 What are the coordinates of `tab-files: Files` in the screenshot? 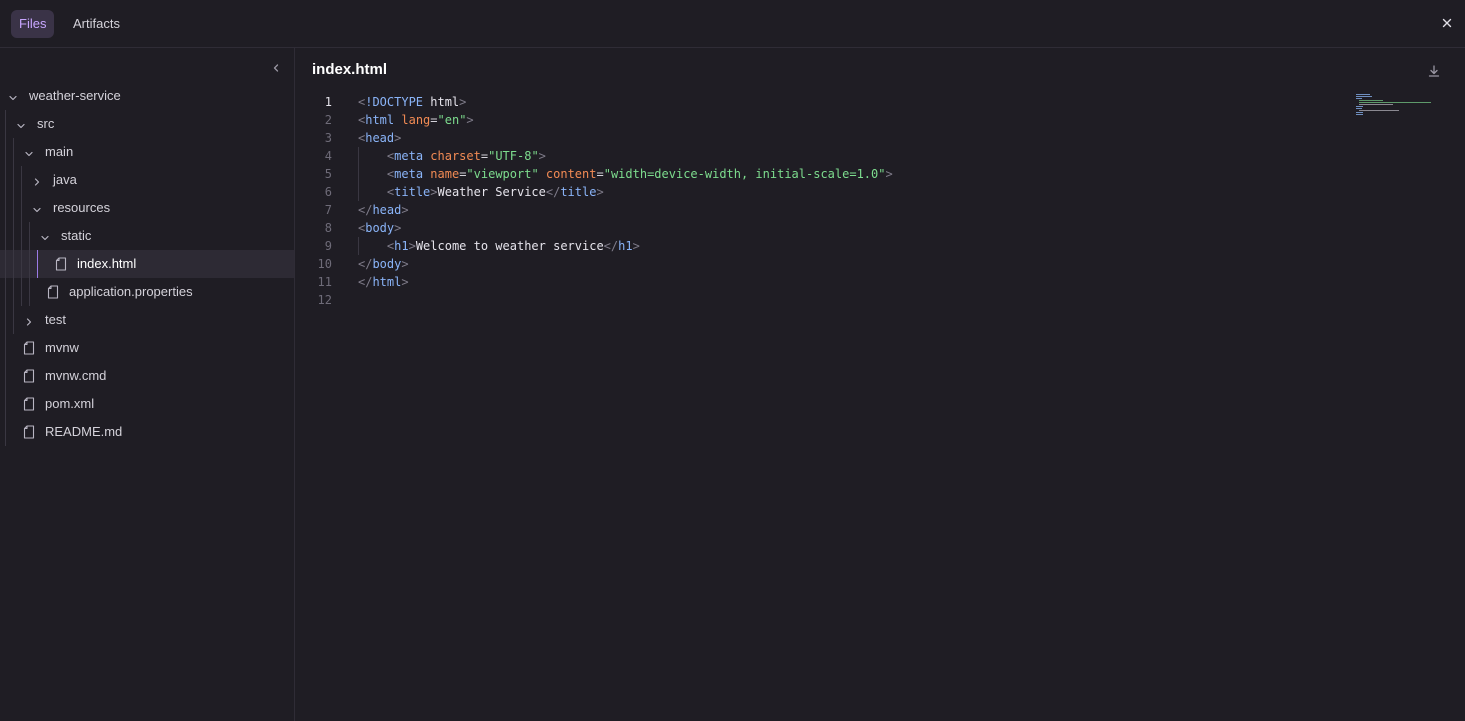 It's located at (33, 24).